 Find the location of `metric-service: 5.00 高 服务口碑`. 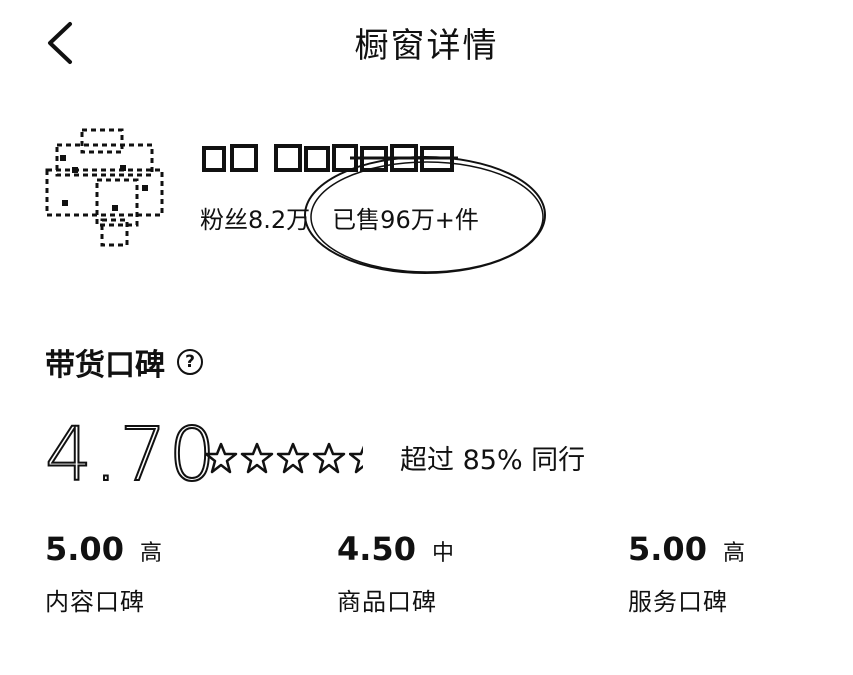

metric-service: 5.00 高 服务口碑 is located at coordinates (686, 573).